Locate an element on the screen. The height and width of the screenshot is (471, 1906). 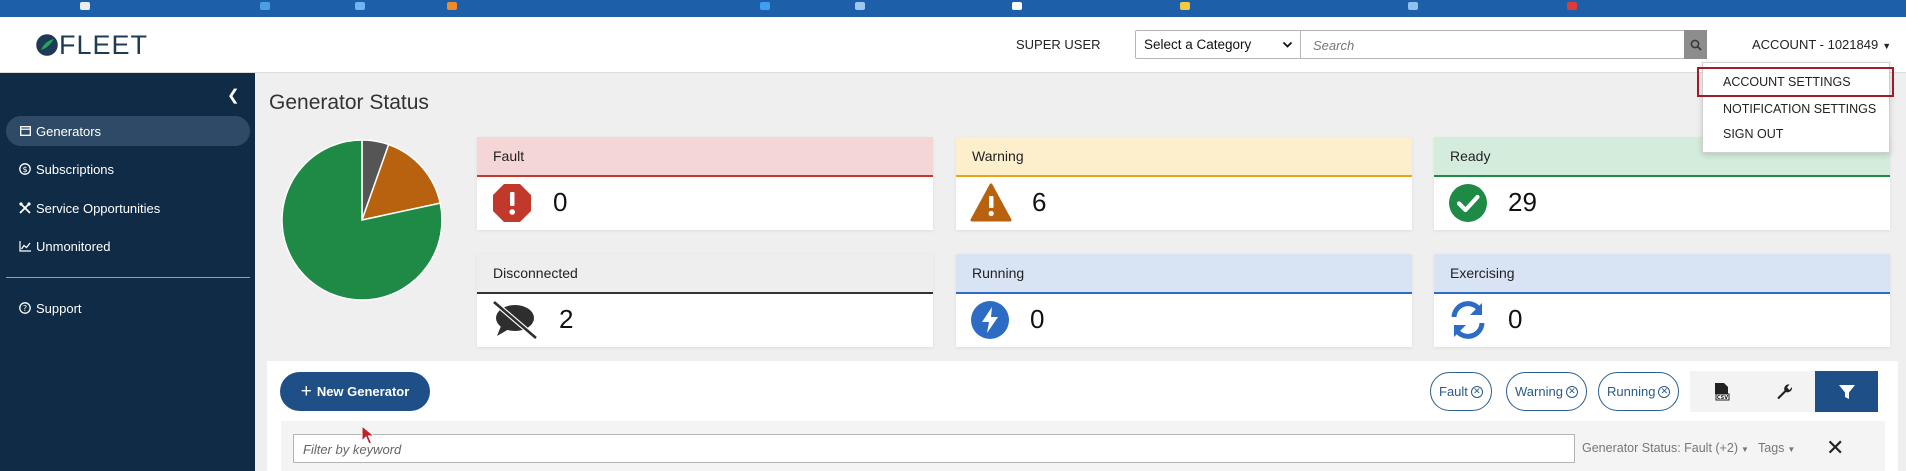
menu-item-notification-settings: NOTIFICATION SETTINGS is located at coordinates (1799, 109).